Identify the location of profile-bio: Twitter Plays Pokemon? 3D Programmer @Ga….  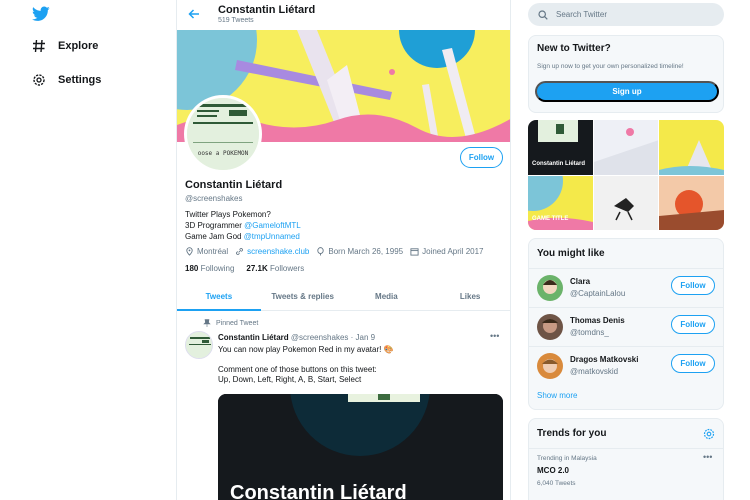
(243, 225).